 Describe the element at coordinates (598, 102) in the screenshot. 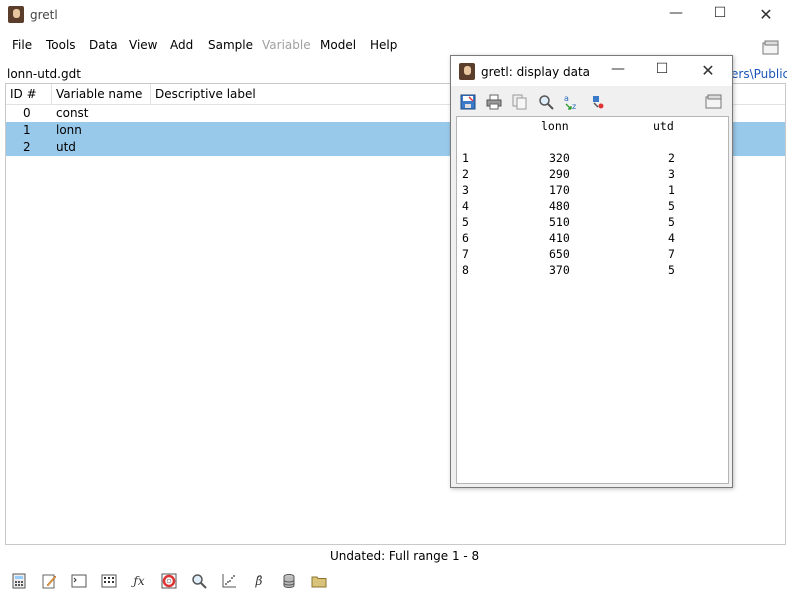

I see `edit-values-icon` at that location.